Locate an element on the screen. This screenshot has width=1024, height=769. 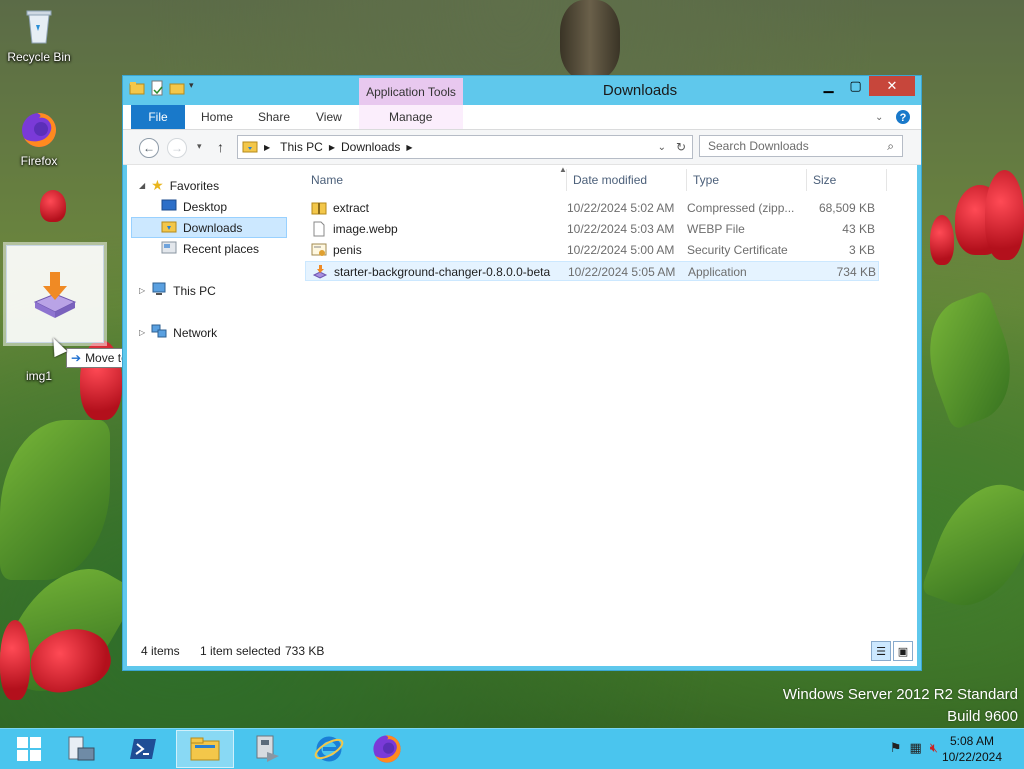
windows-logo-icon is located at coordinates (29, 749).